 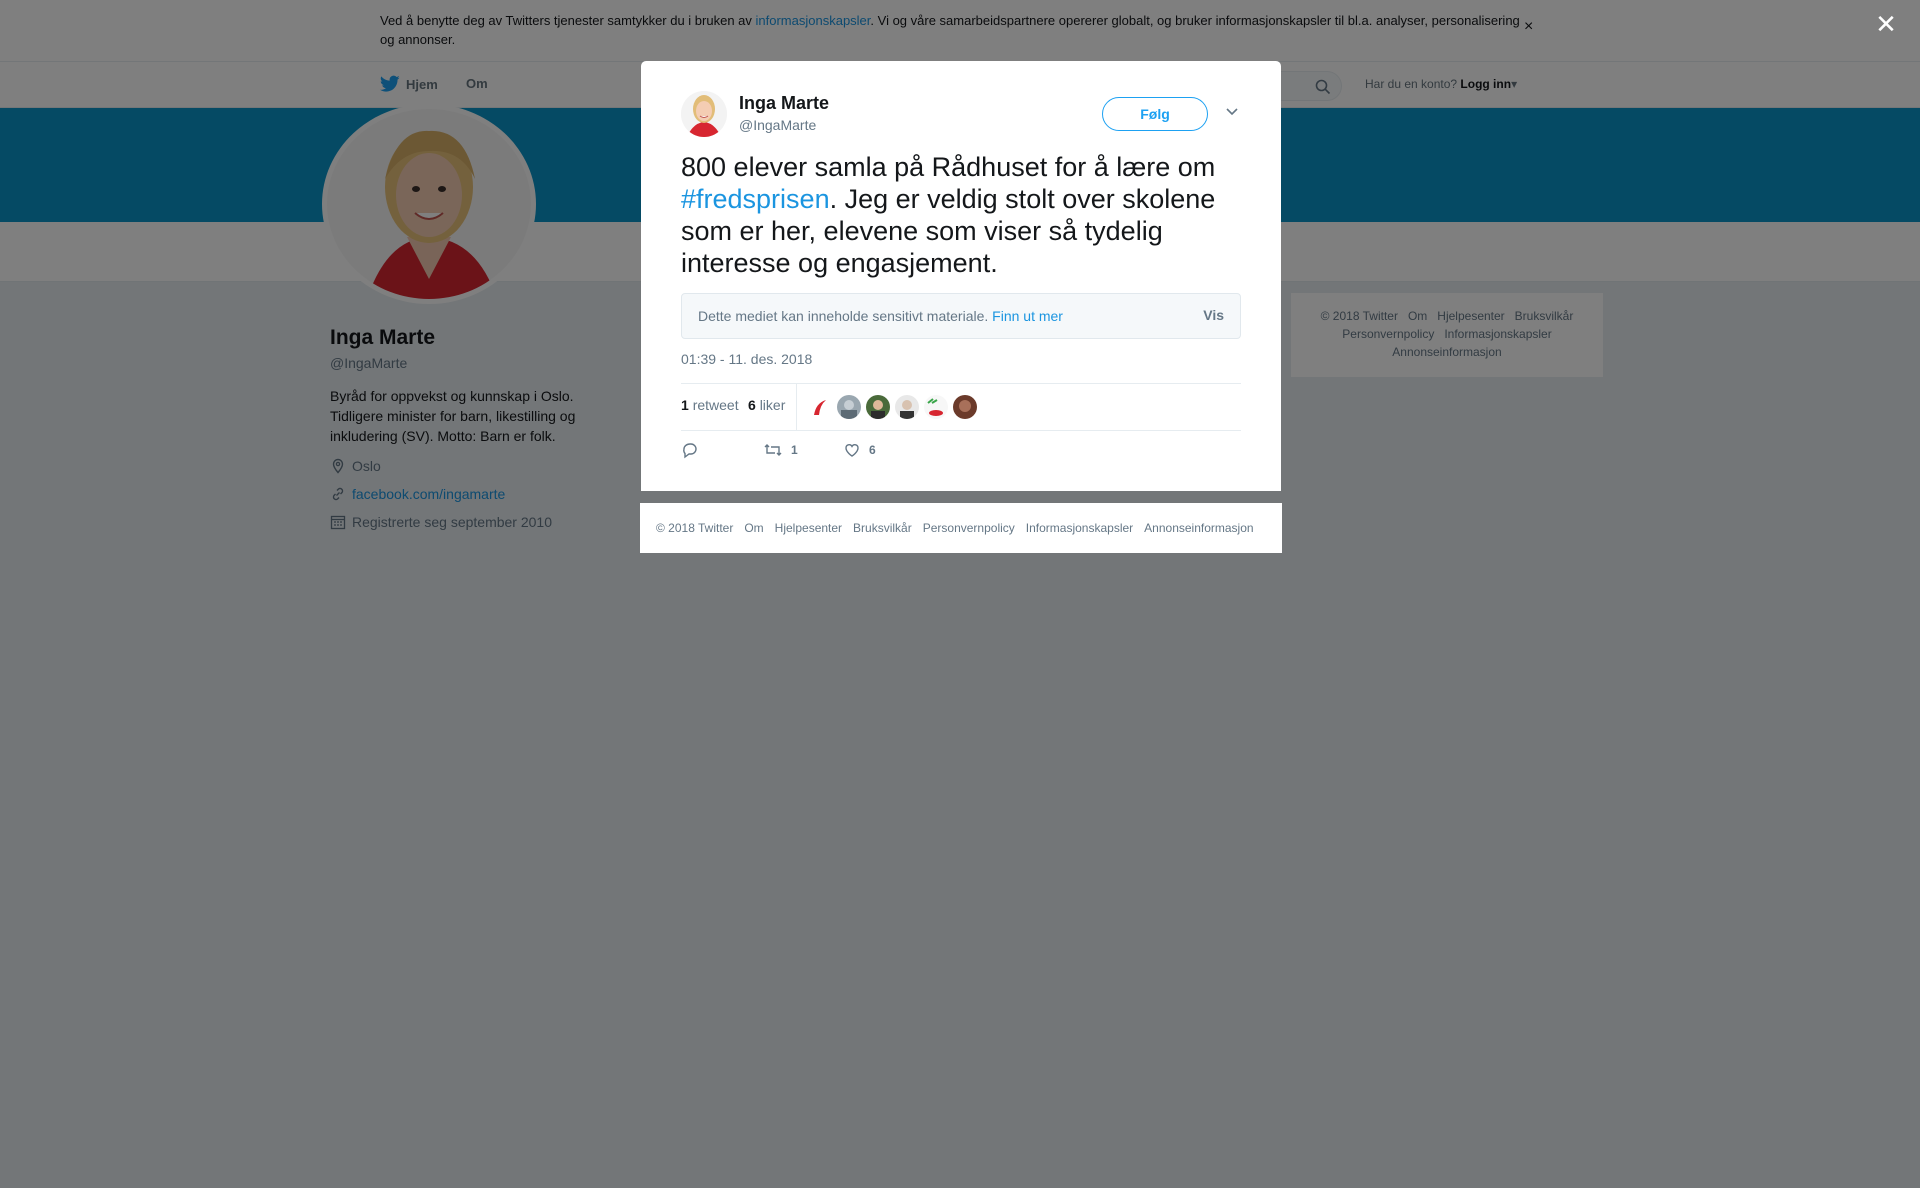 I want to click on retweet-count: 1, so click(x=685, y=405).